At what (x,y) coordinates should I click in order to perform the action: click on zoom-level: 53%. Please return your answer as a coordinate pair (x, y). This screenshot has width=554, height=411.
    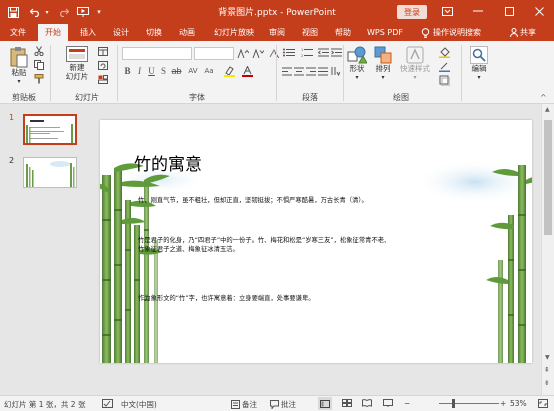
    Looking at the image, I should click on (518, 403).